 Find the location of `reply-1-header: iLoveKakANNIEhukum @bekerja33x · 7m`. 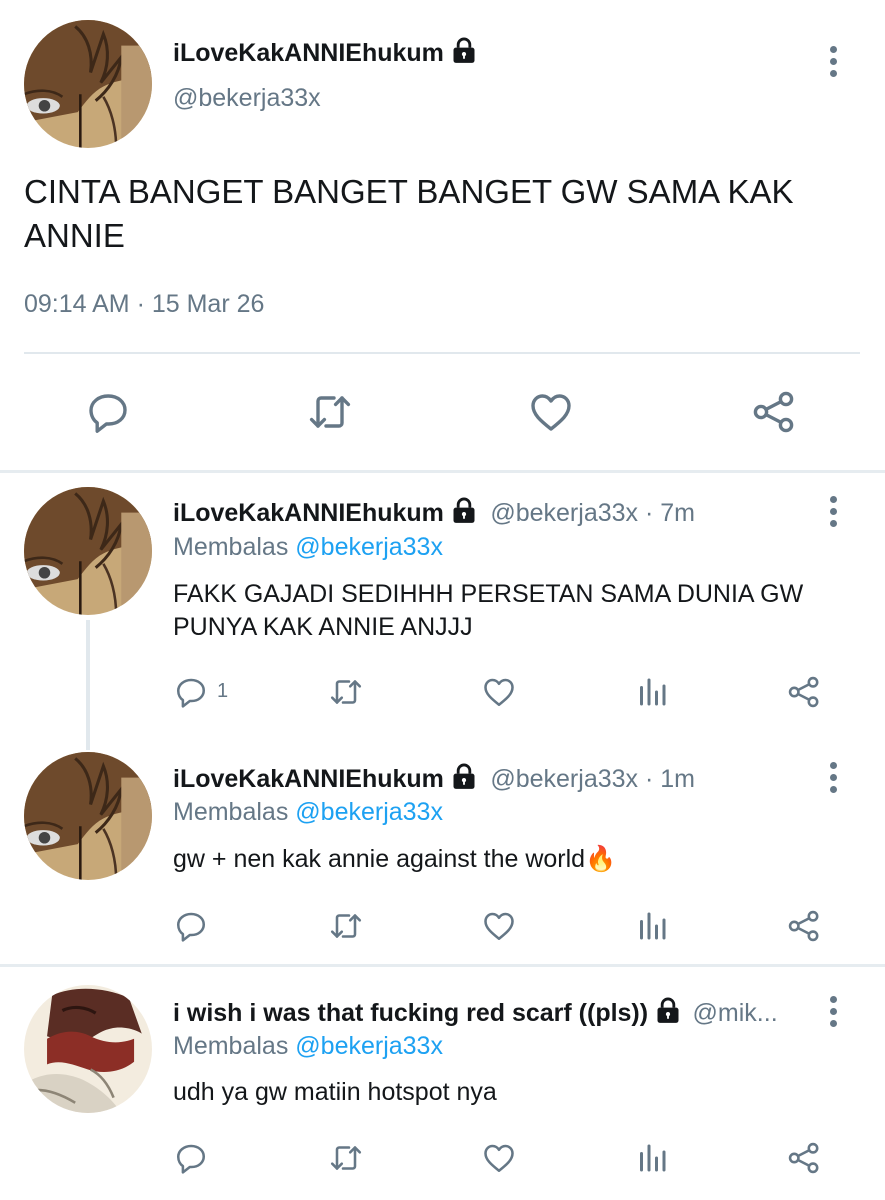

reply-1-header: iLoveKakANNIEhukum @bekerja33x · 7m is located at coordinates (434, 512).